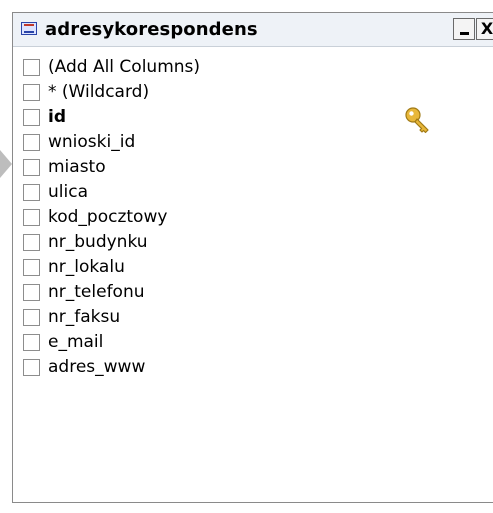 This screenshot has width=493, height=513. I want to click on column-label: (Add All Columns), so click(124, 67).